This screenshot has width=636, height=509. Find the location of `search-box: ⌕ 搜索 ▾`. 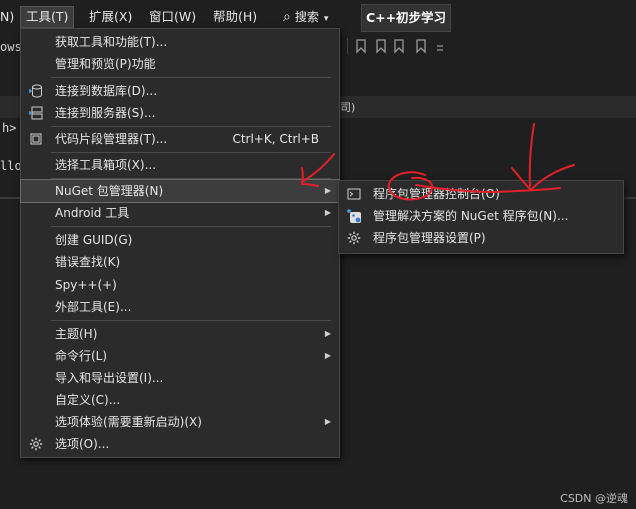

search-box: ⌕ 搜索 ▾ is located at coordinates (305, 17).